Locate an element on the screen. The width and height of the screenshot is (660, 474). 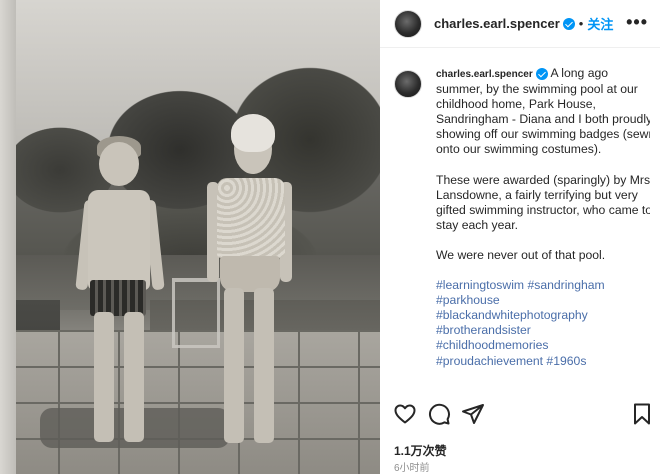
hashtag-line-5: #childhoodmemories is located at coordinates (543, 345).